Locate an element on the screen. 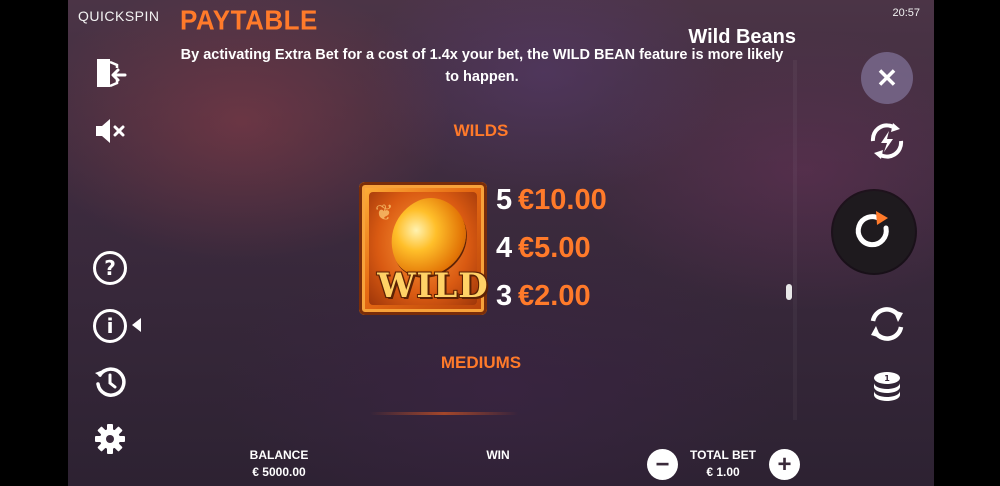 This screenshot has width=1000, height=486. payout-amount: €5.00 is located at coordinates (554, 247).